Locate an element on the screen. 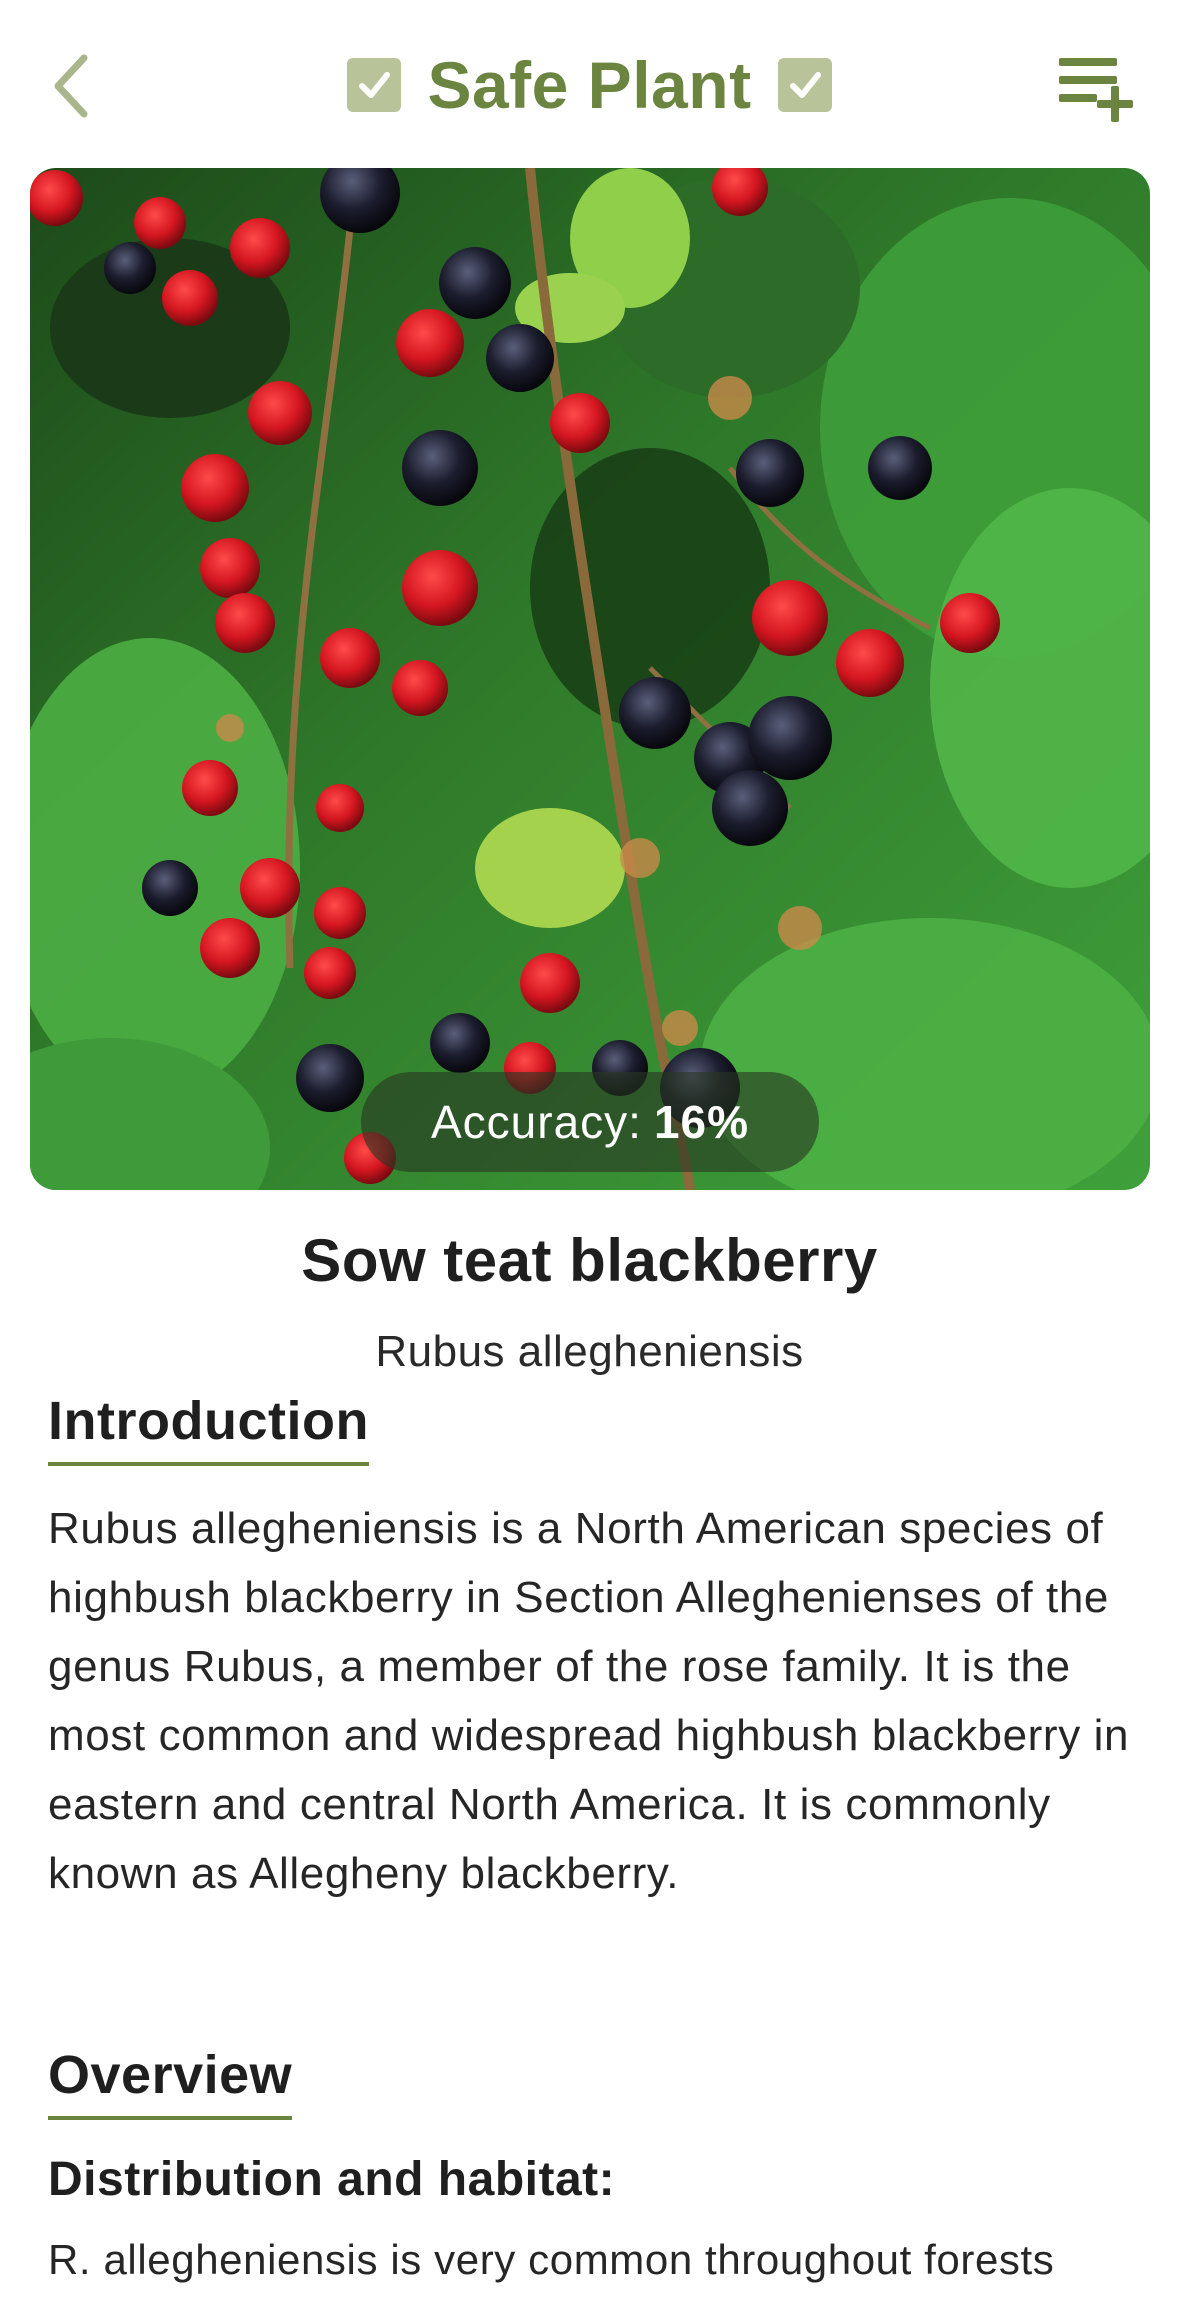 This screenshot has height=2306, width=1179. accuracy-badge: Accuracy: 16% is located at coordinates (590, 1122).